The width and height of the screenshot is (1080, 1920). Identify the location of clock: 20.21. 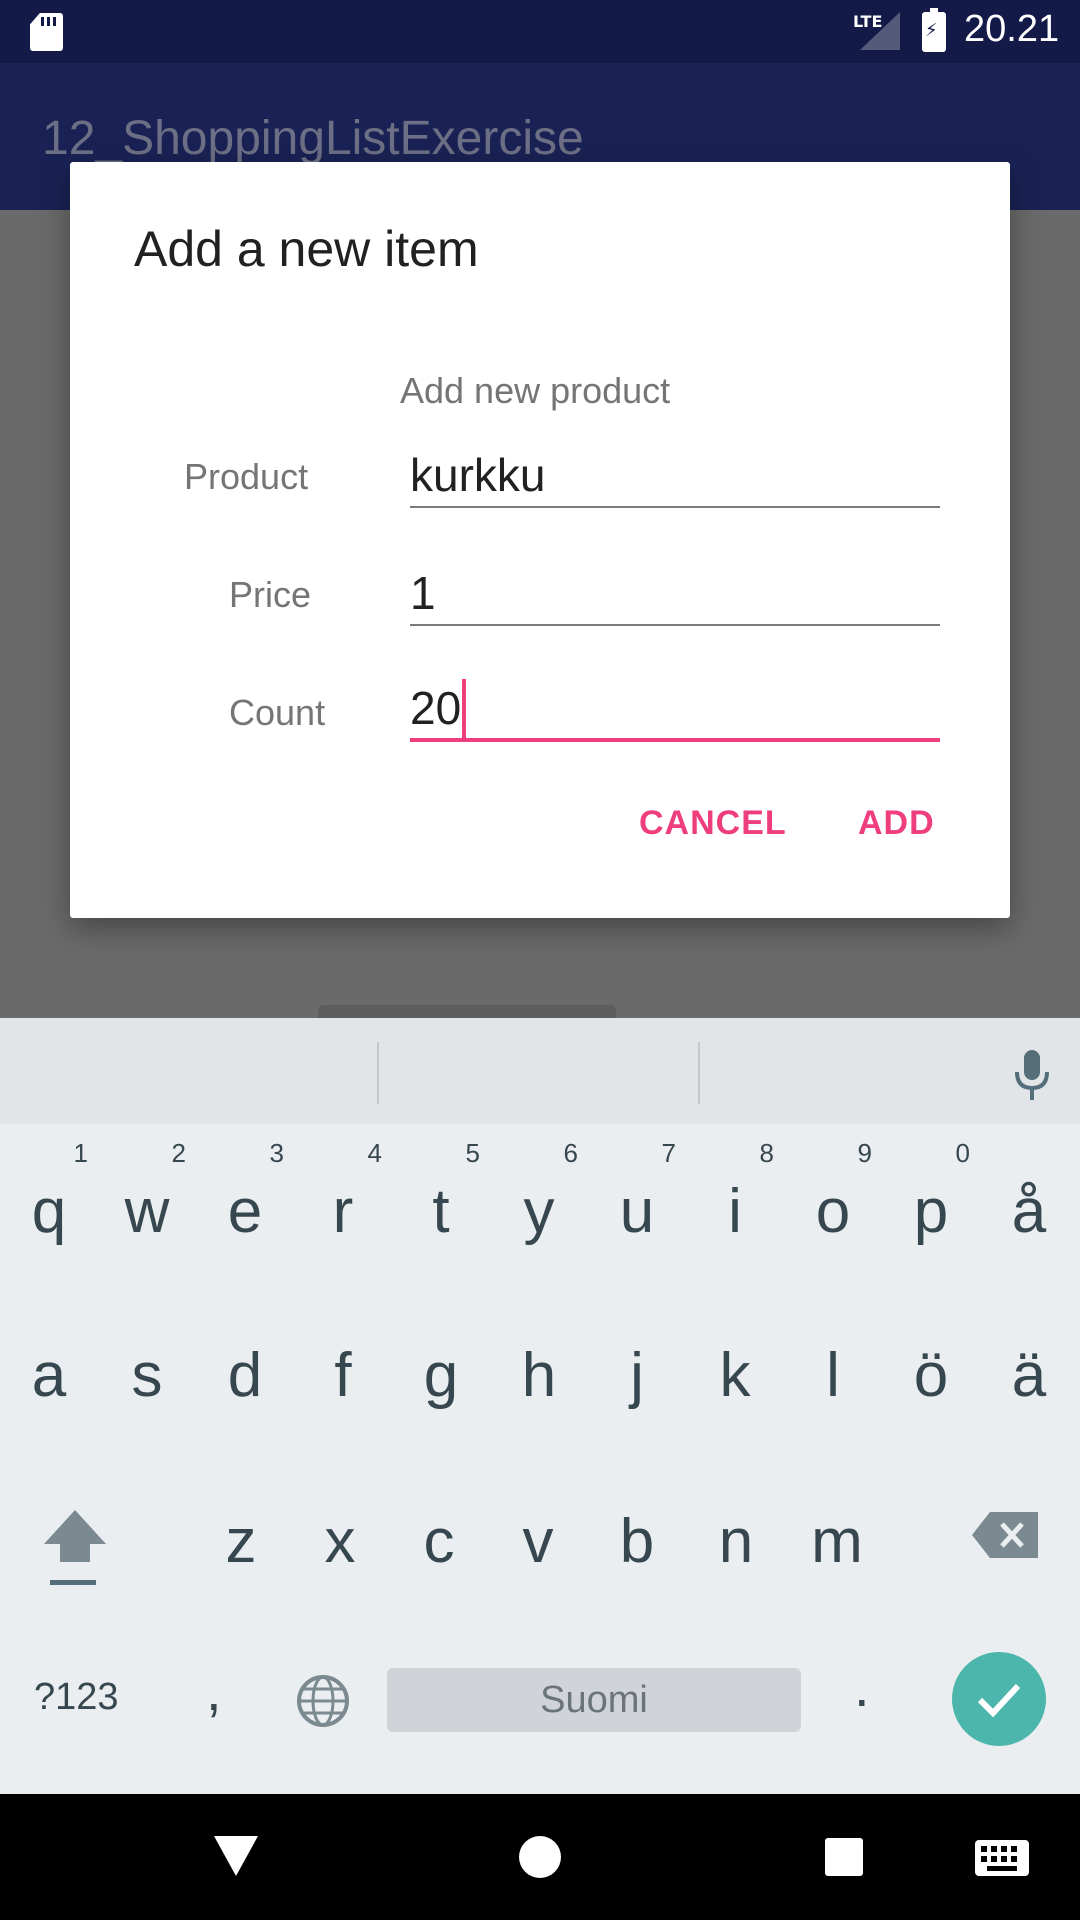
(1012, 29).